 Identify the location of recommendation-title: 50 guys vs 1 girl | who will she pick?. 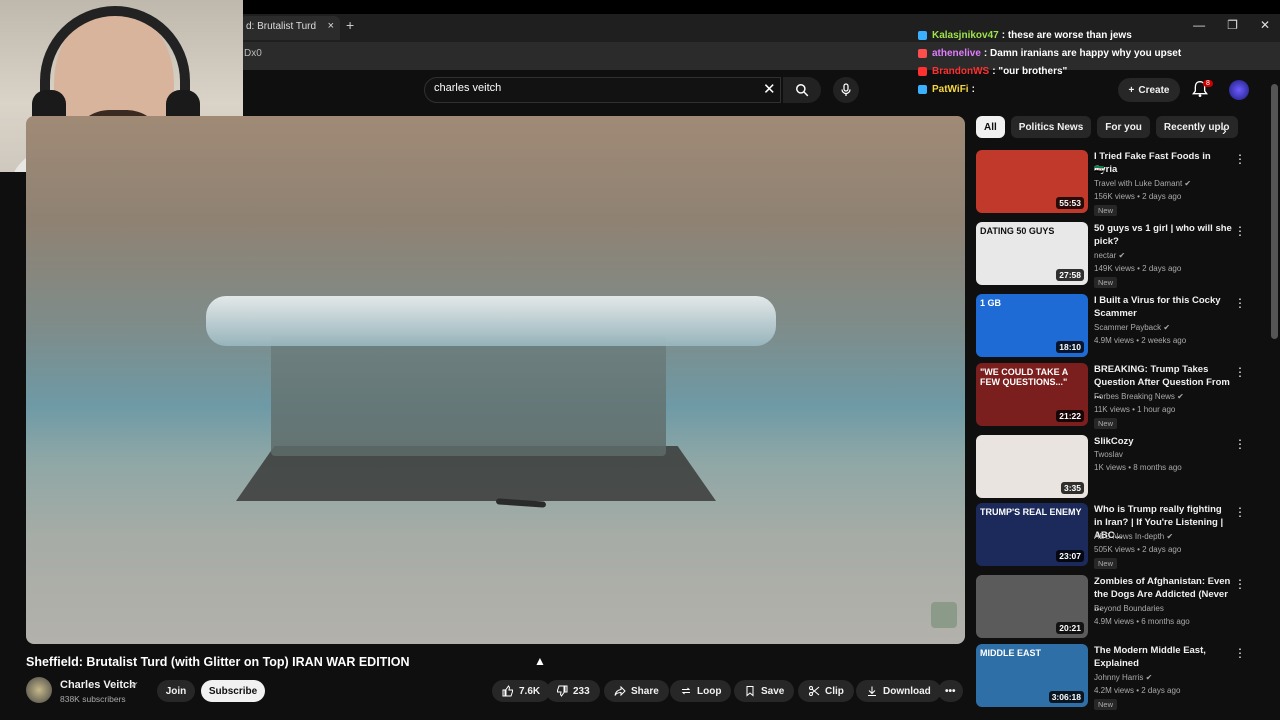
(1163, 235).